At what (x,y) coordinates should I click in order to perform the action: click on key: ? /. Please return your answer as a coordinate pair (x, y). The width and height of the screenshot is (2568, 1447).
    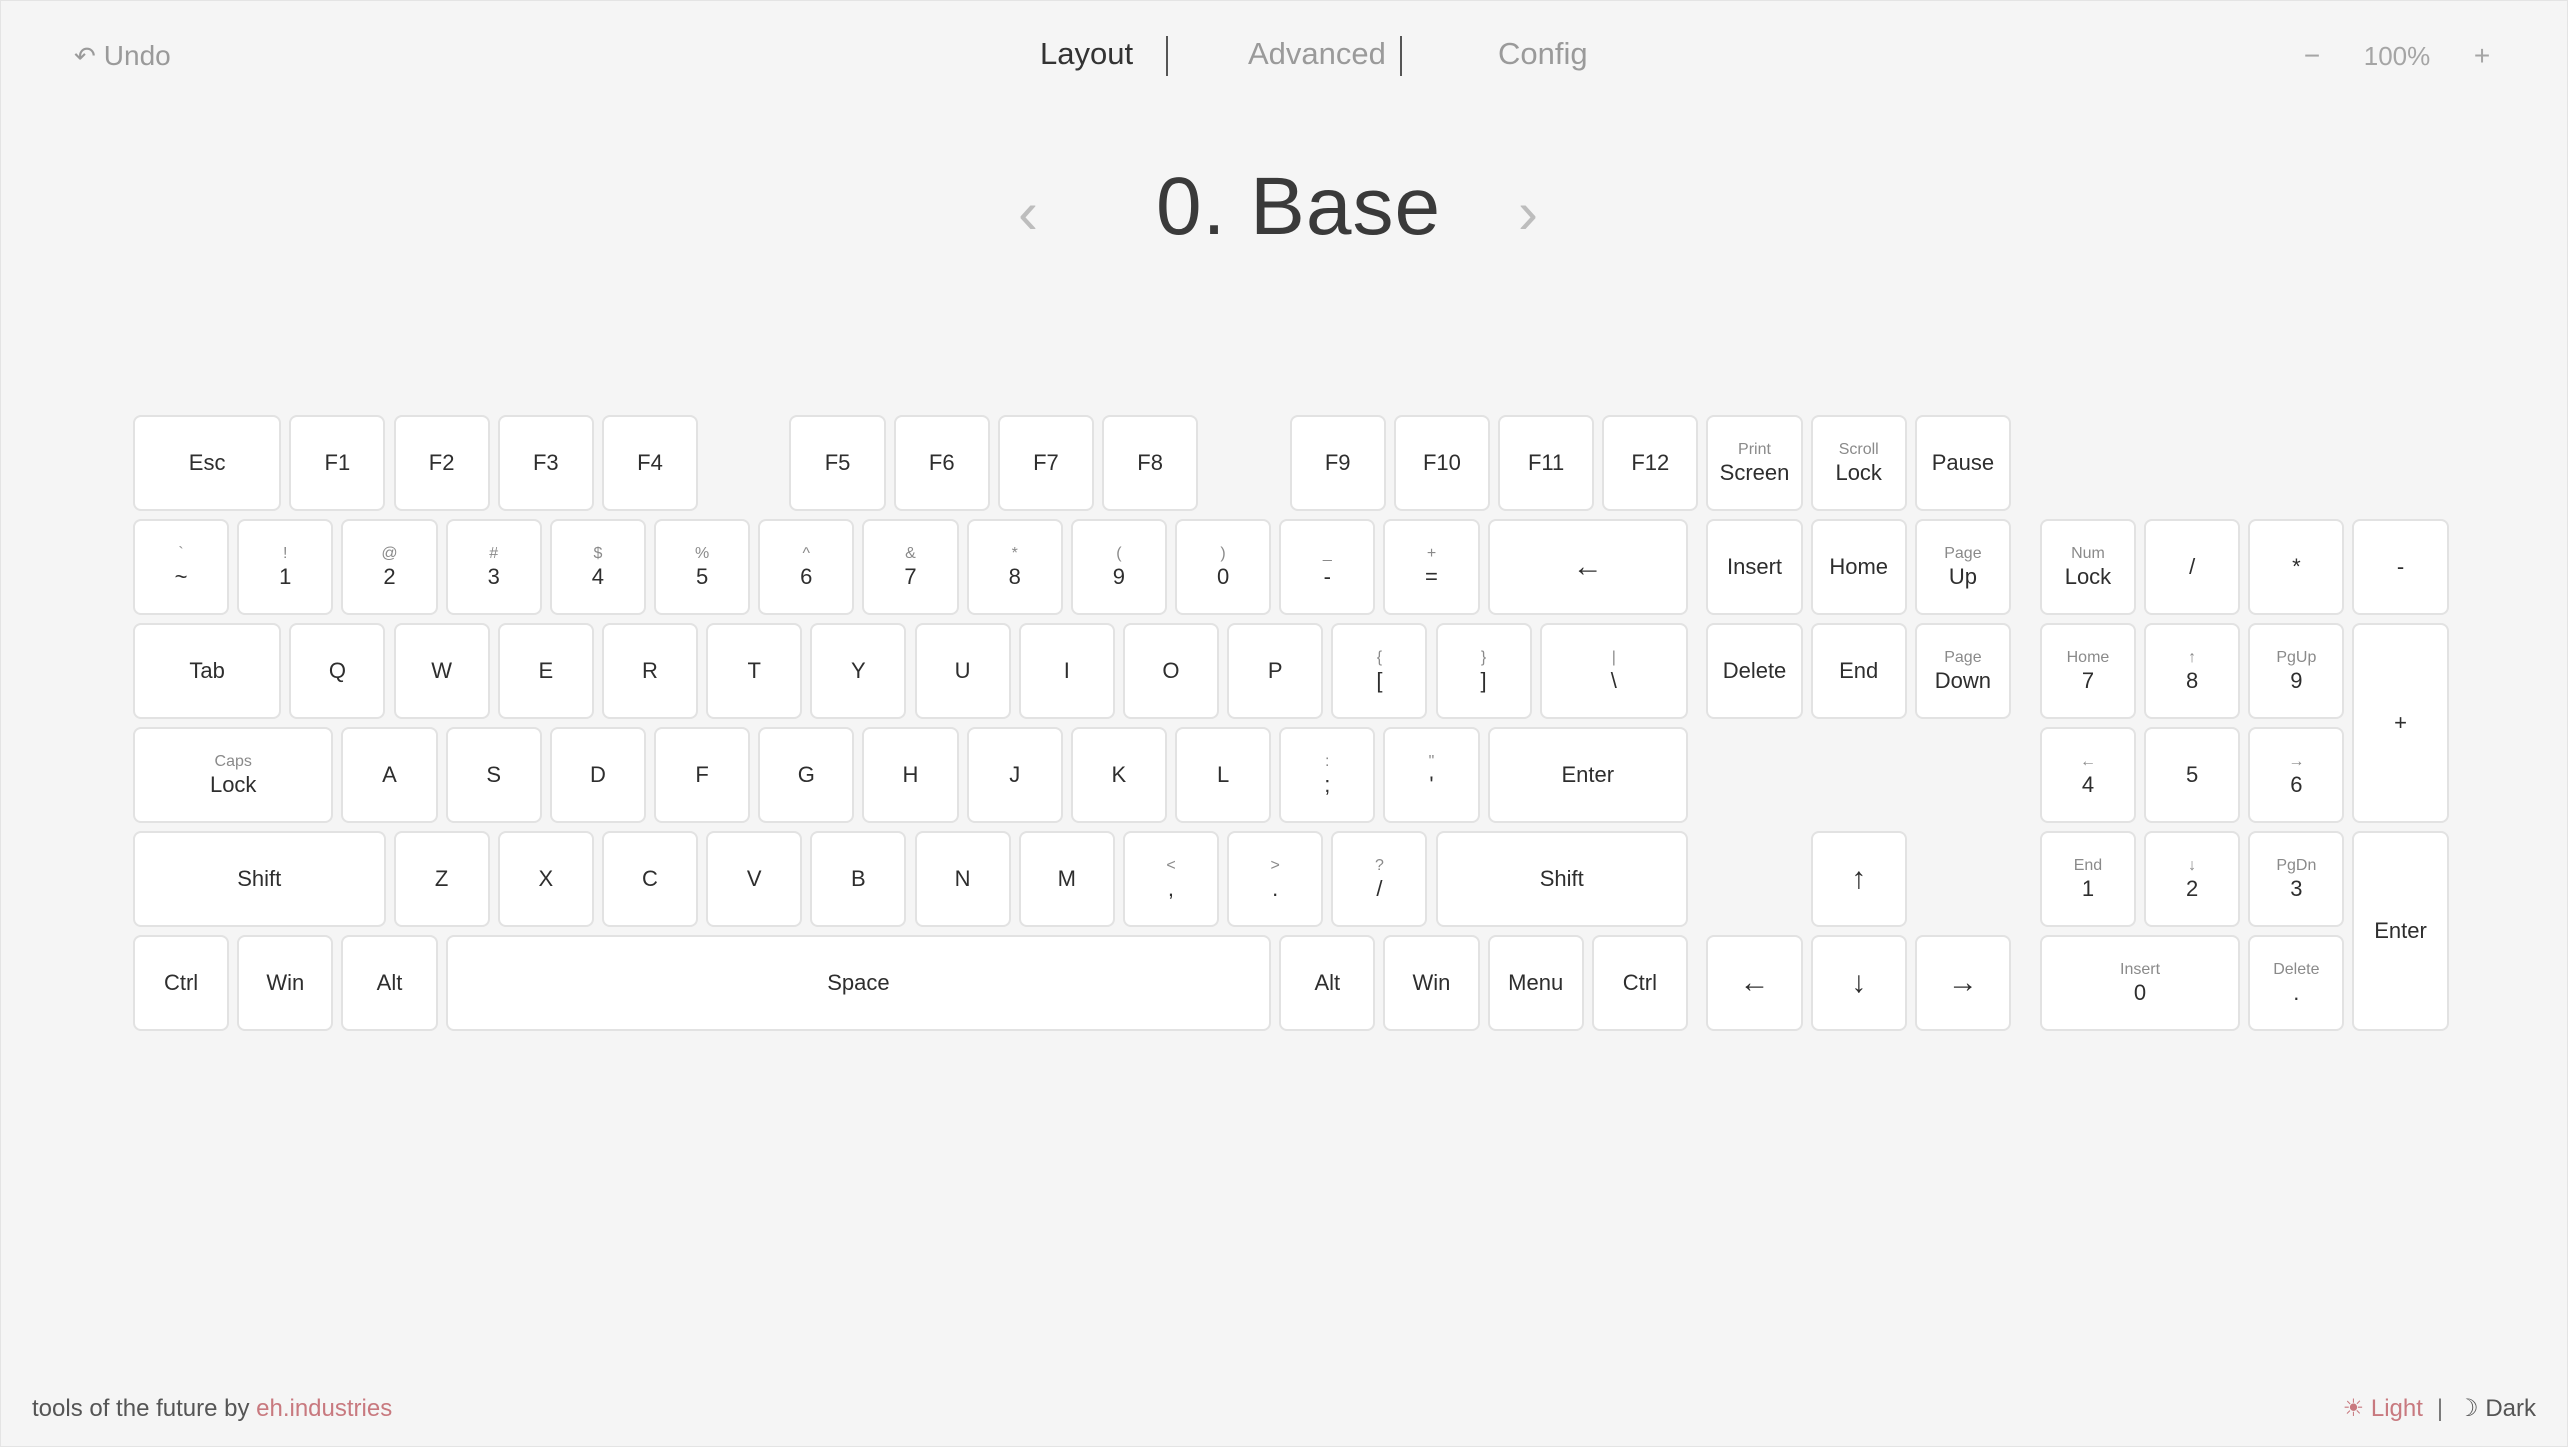
    Looking at the image, I should click on (1379, 879).